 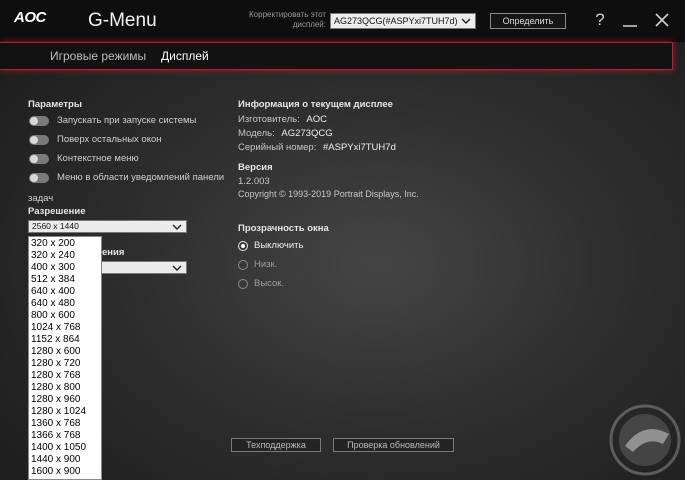 What do you see at coordinates (630, 20) in the screenshot?
I see `minimize-icon` at bounding box center [630, 20].